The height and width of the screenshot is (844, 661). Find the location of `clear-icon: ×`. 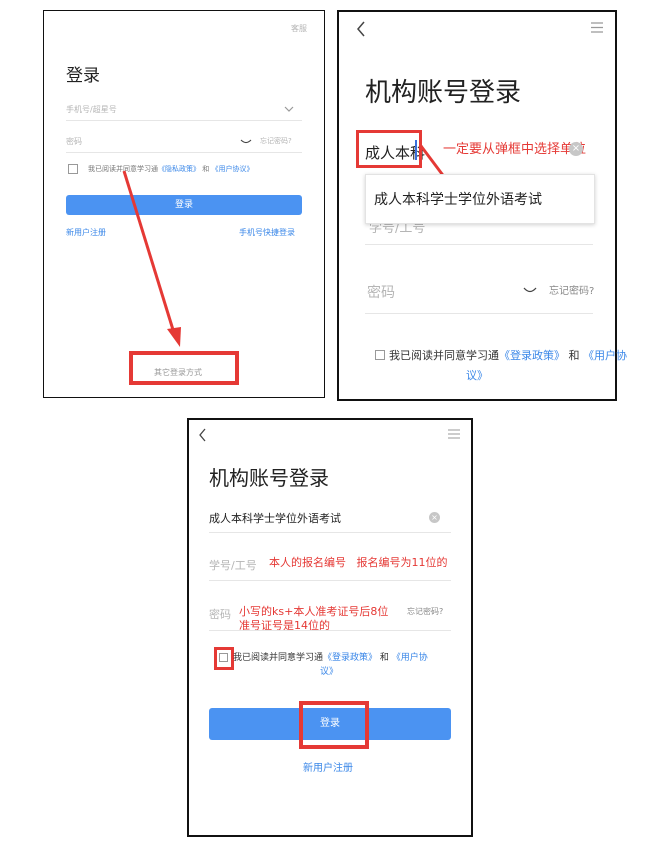

clear-icon: × is located at coordinates (434, 517).